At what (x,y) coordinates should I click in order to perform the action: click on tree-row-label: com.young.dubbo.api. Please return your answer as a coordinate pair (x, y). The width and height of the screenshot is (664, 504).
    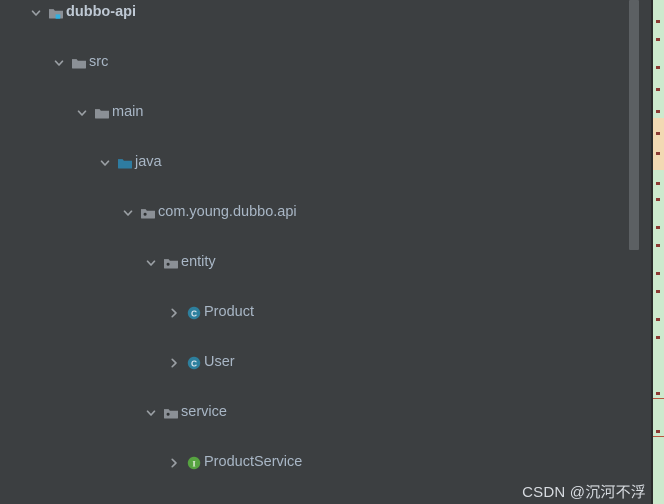
    Looking at the image, I should click on (227, 212).